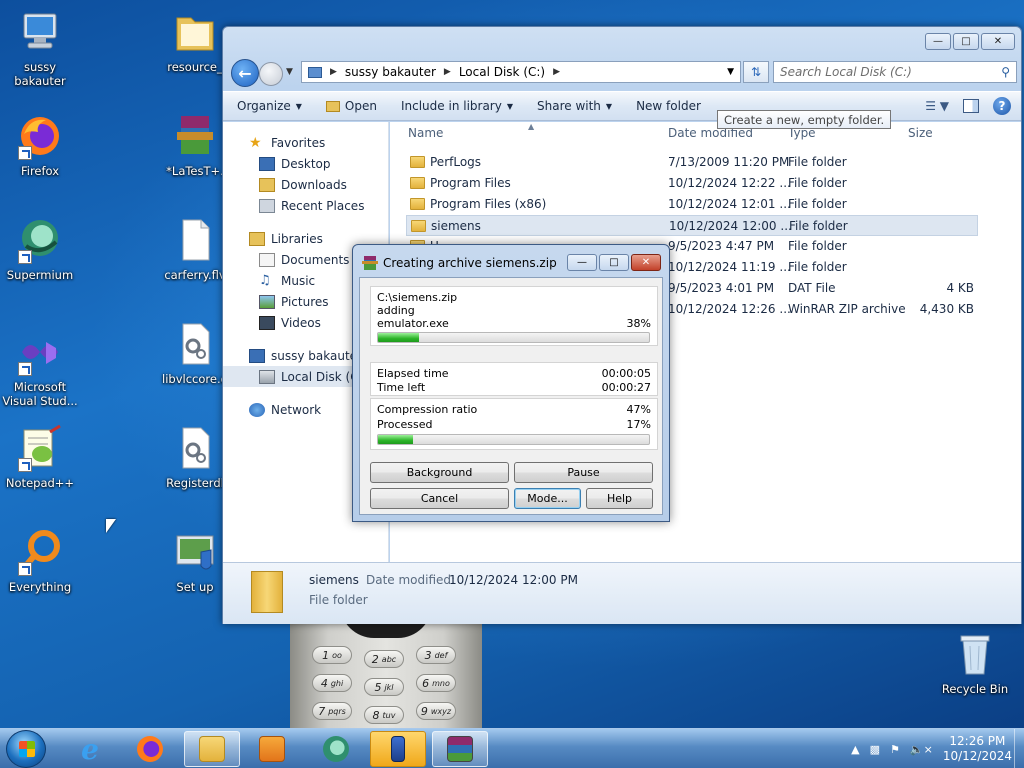  What do you see at coordinates (305, 205) in the screenshot?
I see `nav-recent-places: Recent Places` at bounding box center [305, 205].